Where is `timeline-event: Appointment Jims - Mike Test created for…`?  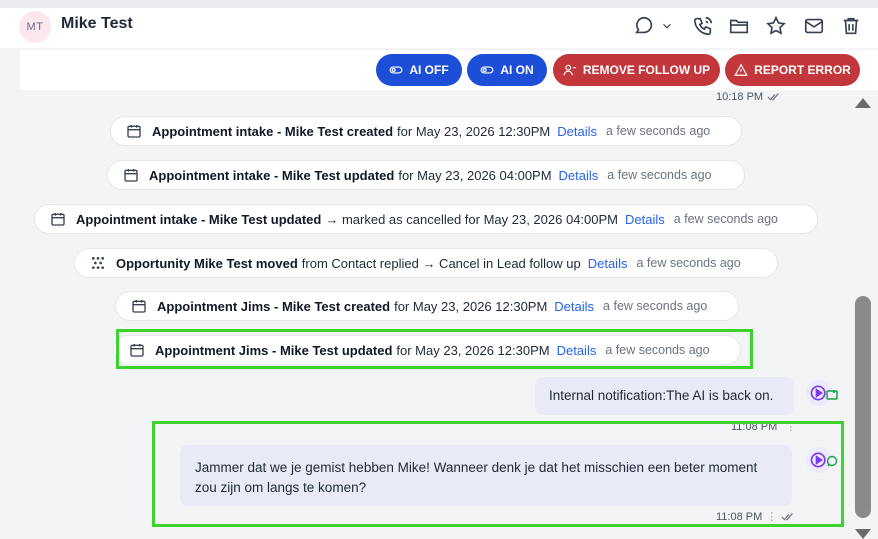 timeline-event: Appointment Jims - Mike Test created for… is located at coordinates (427, 306).